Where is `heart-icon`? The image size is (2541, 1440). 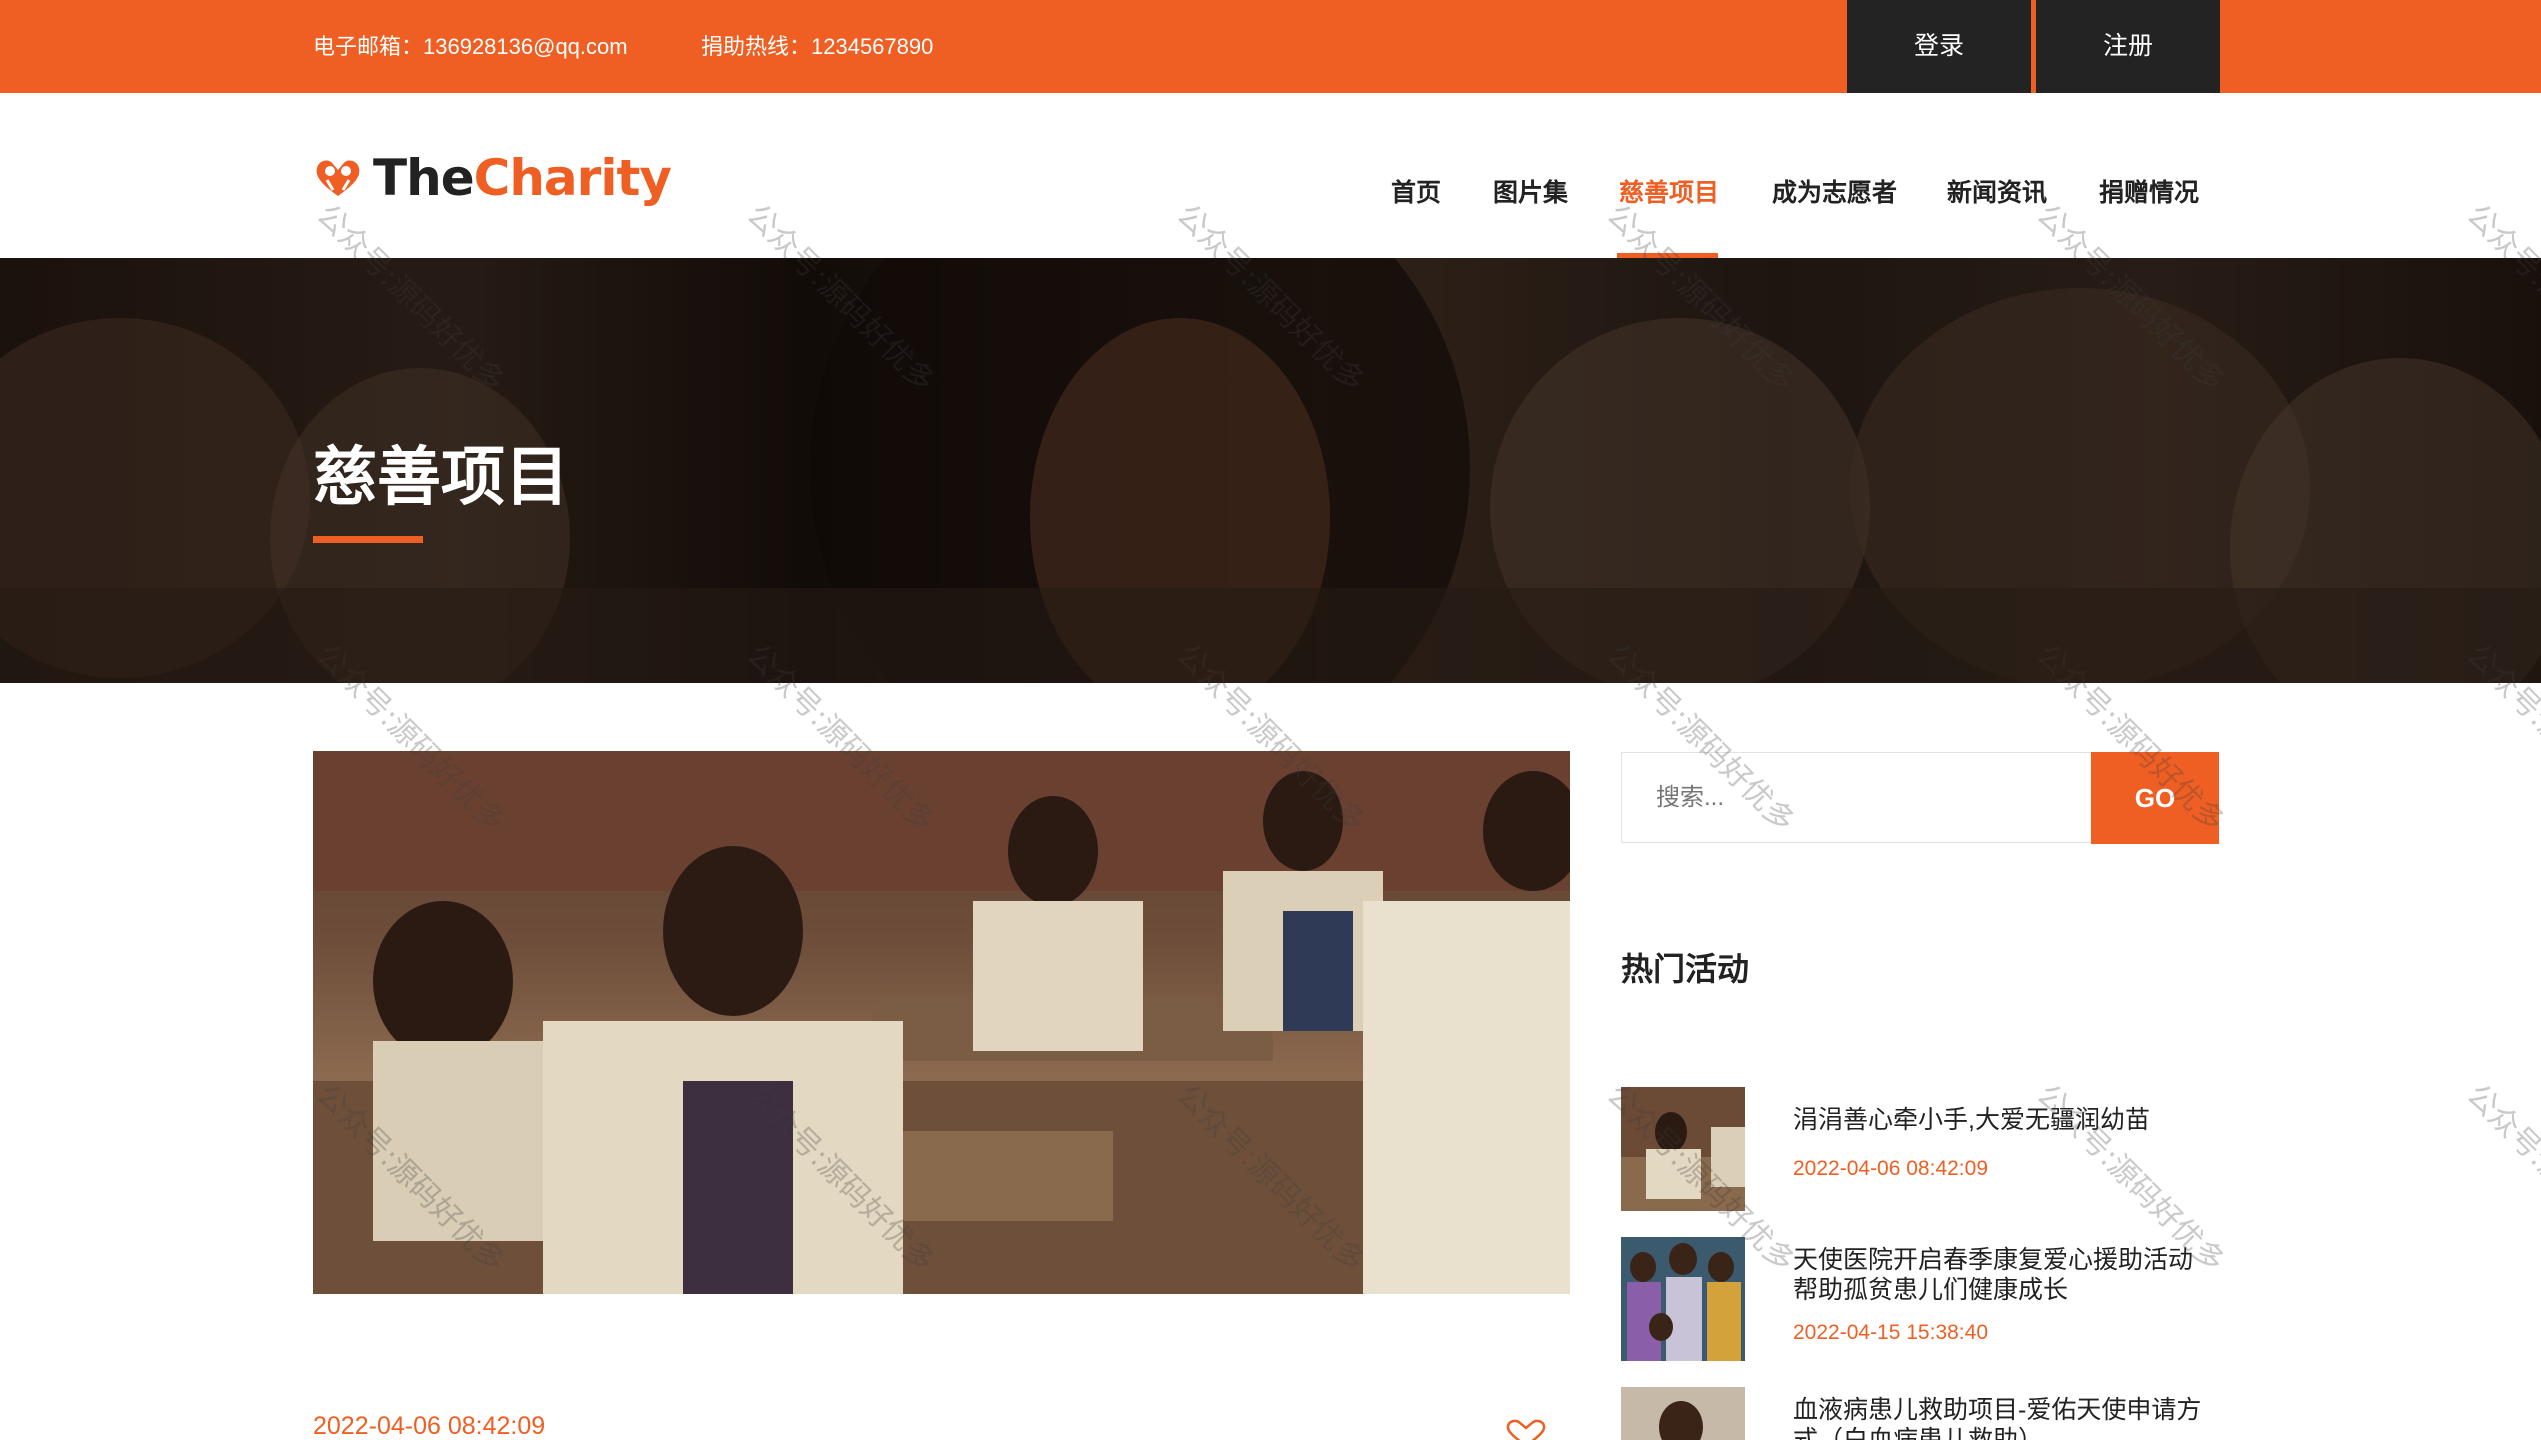 heart-icon is located at coordinates (1526, 1429).